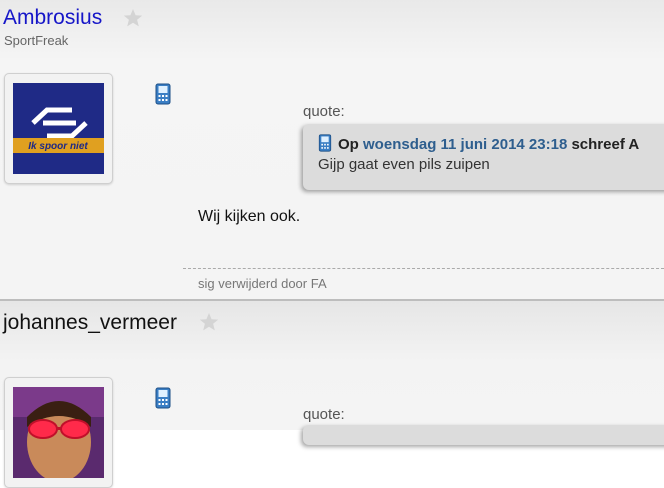 Image resolution: width=664 pixels, height=488 pixels. What do you see at coordinates (58, 146) in the screenshot?
I see `avatar-caption: Ik spoor niet` at bounding box center [58, 146].